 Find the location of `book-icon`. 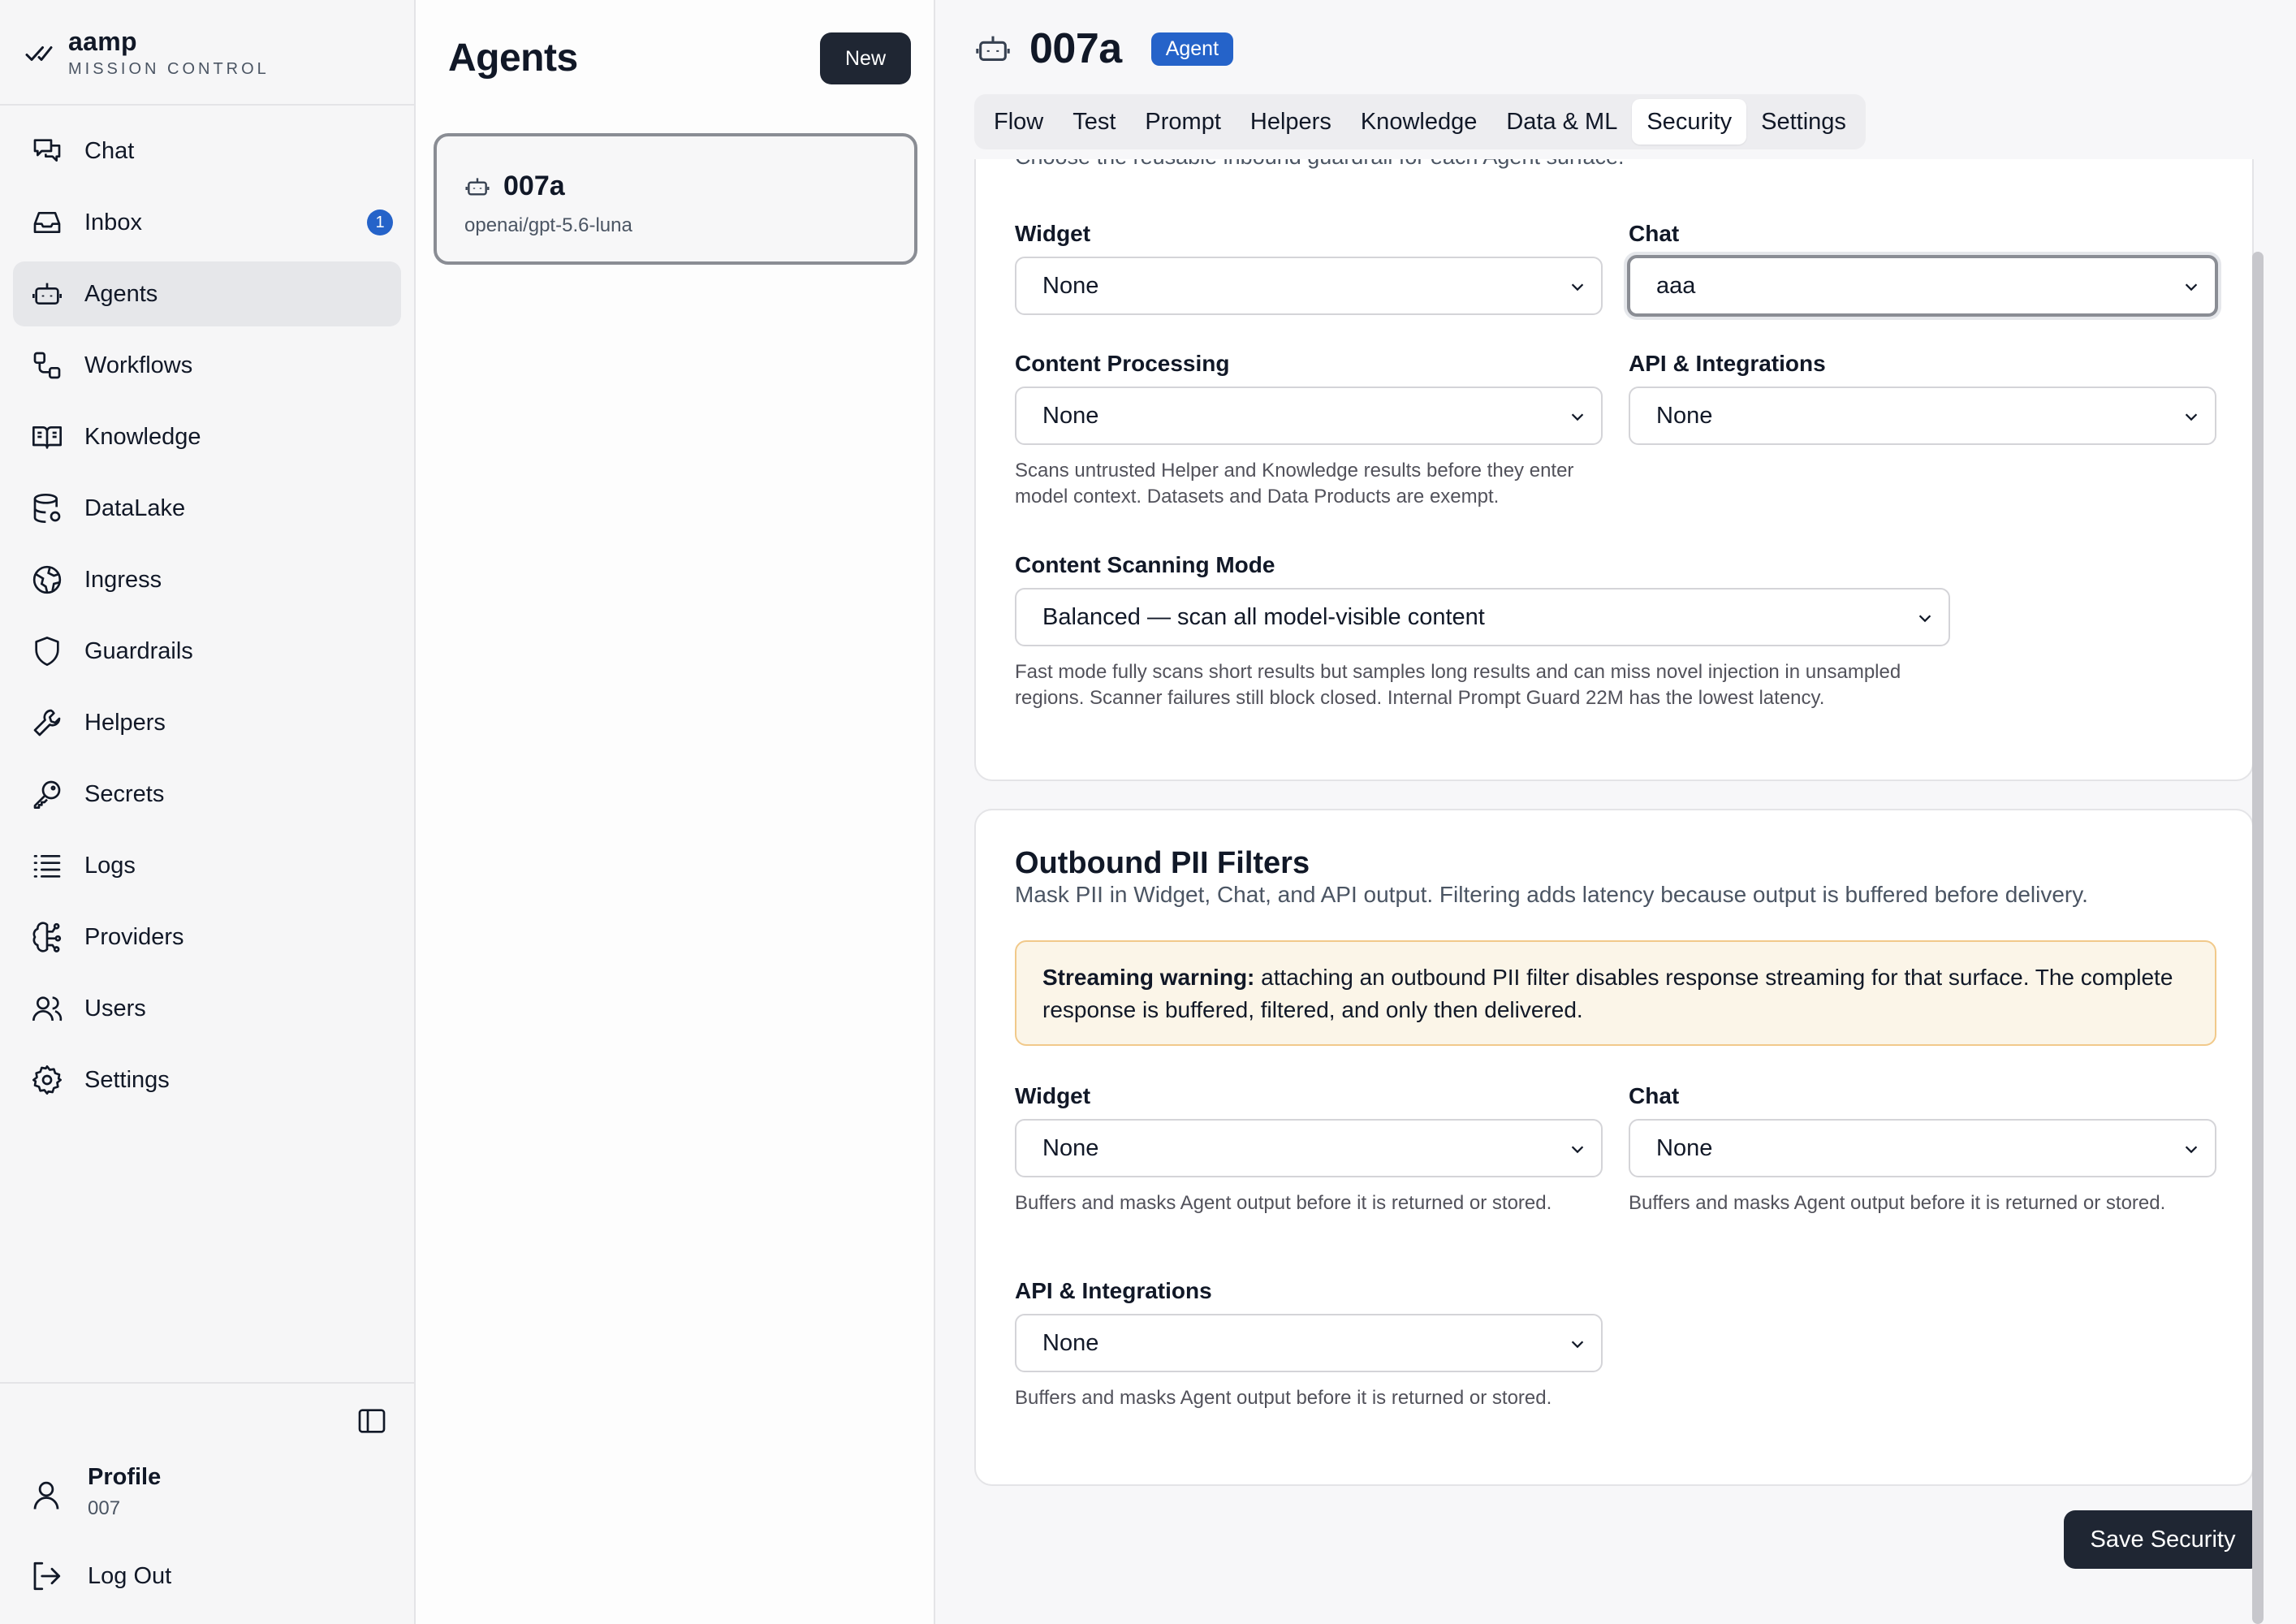

book-icon is located at coordinates (47, 438).